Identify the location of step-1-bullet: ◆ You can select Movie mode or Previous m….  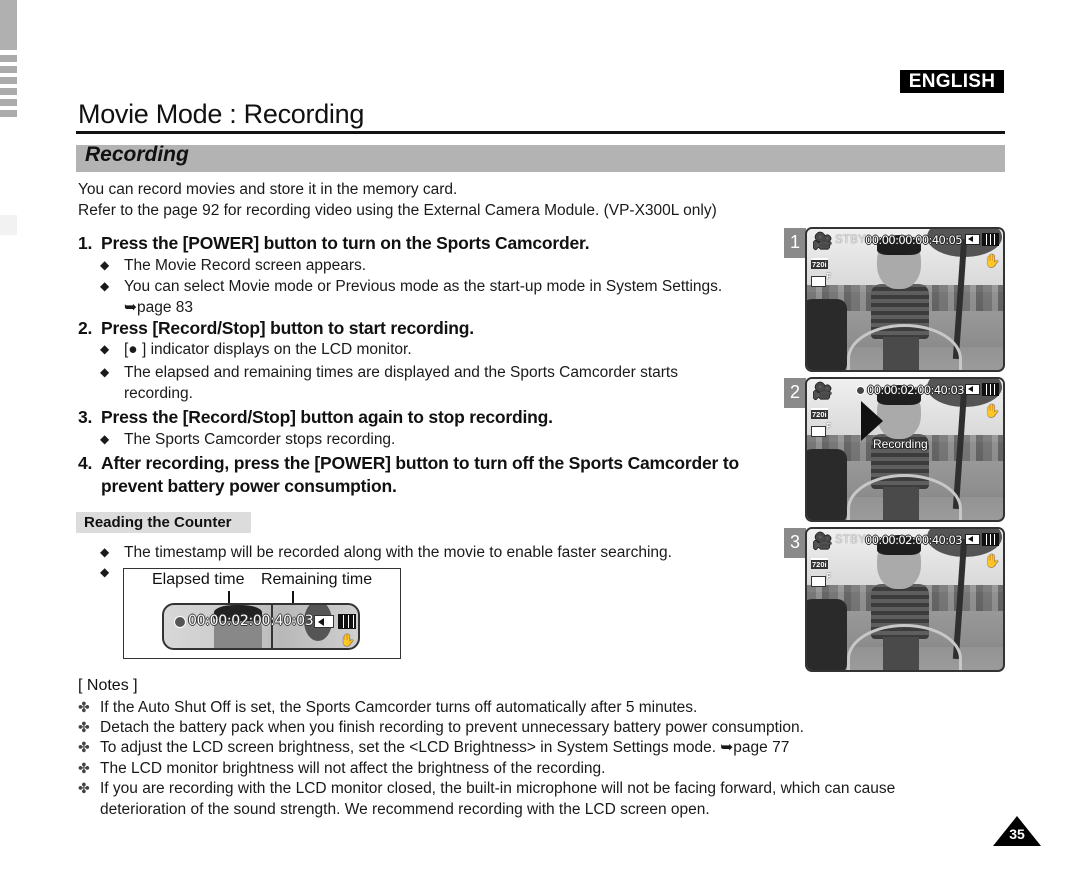
(411, 297).